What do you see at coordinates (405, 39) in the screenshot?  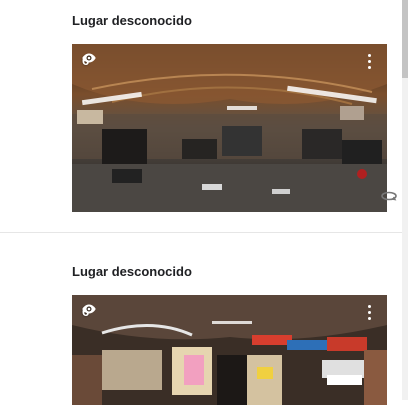 I see `scrollbar-thumb` at bounding box center [405, 39].